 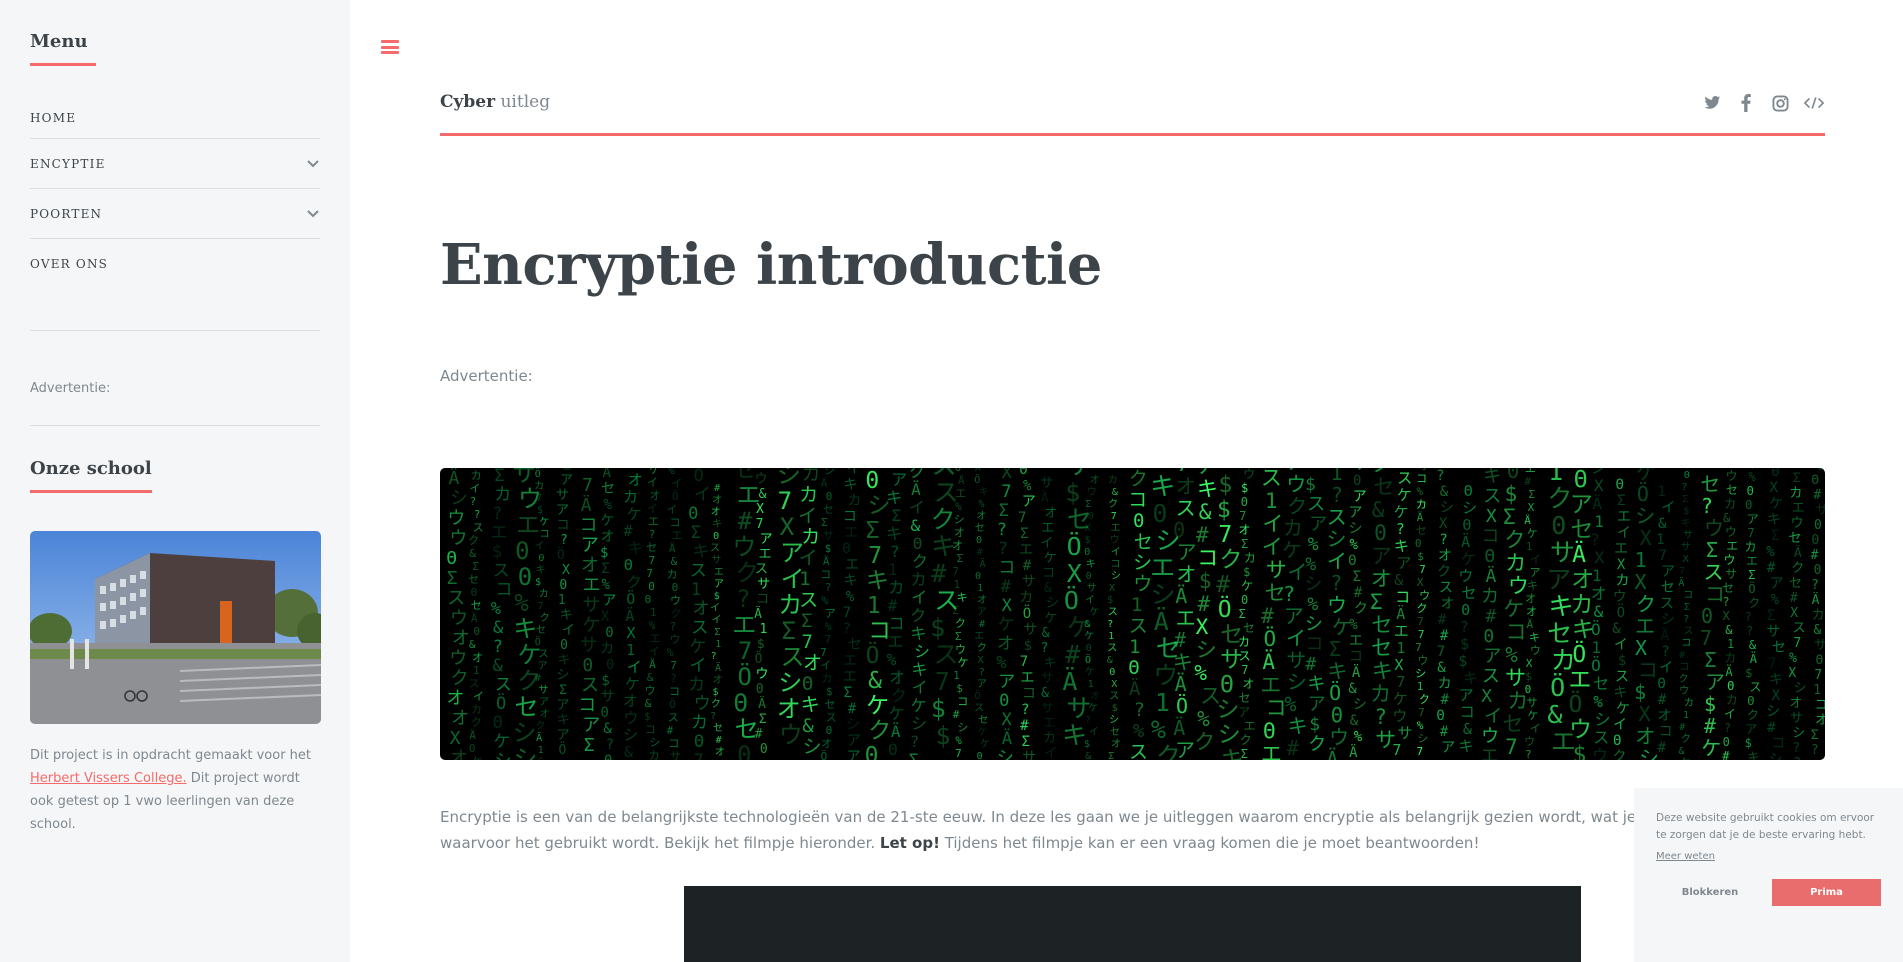 I want to click on code-icon, so click(x=1814, y=103).